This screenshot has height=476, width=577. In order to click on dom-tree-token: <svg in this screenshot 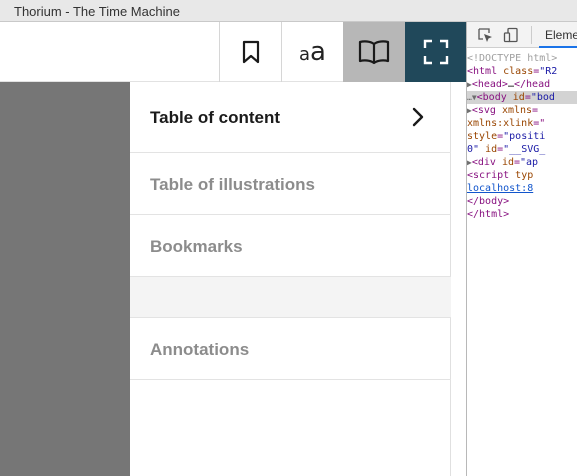, I will do `click(486, 110)`.